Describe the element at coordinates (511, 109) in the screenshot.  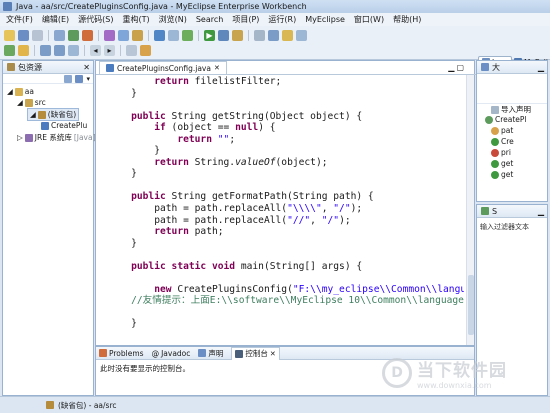
I see `outline-imports: 导入声明` at that location.